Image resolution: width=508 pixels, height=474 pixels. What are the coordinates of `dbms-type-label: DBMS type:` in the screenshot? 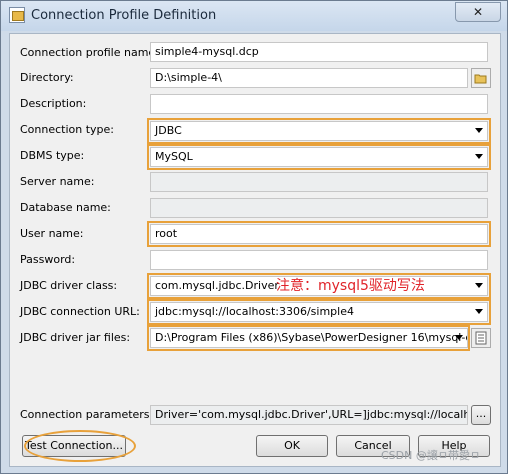 It's located at (52, 155).